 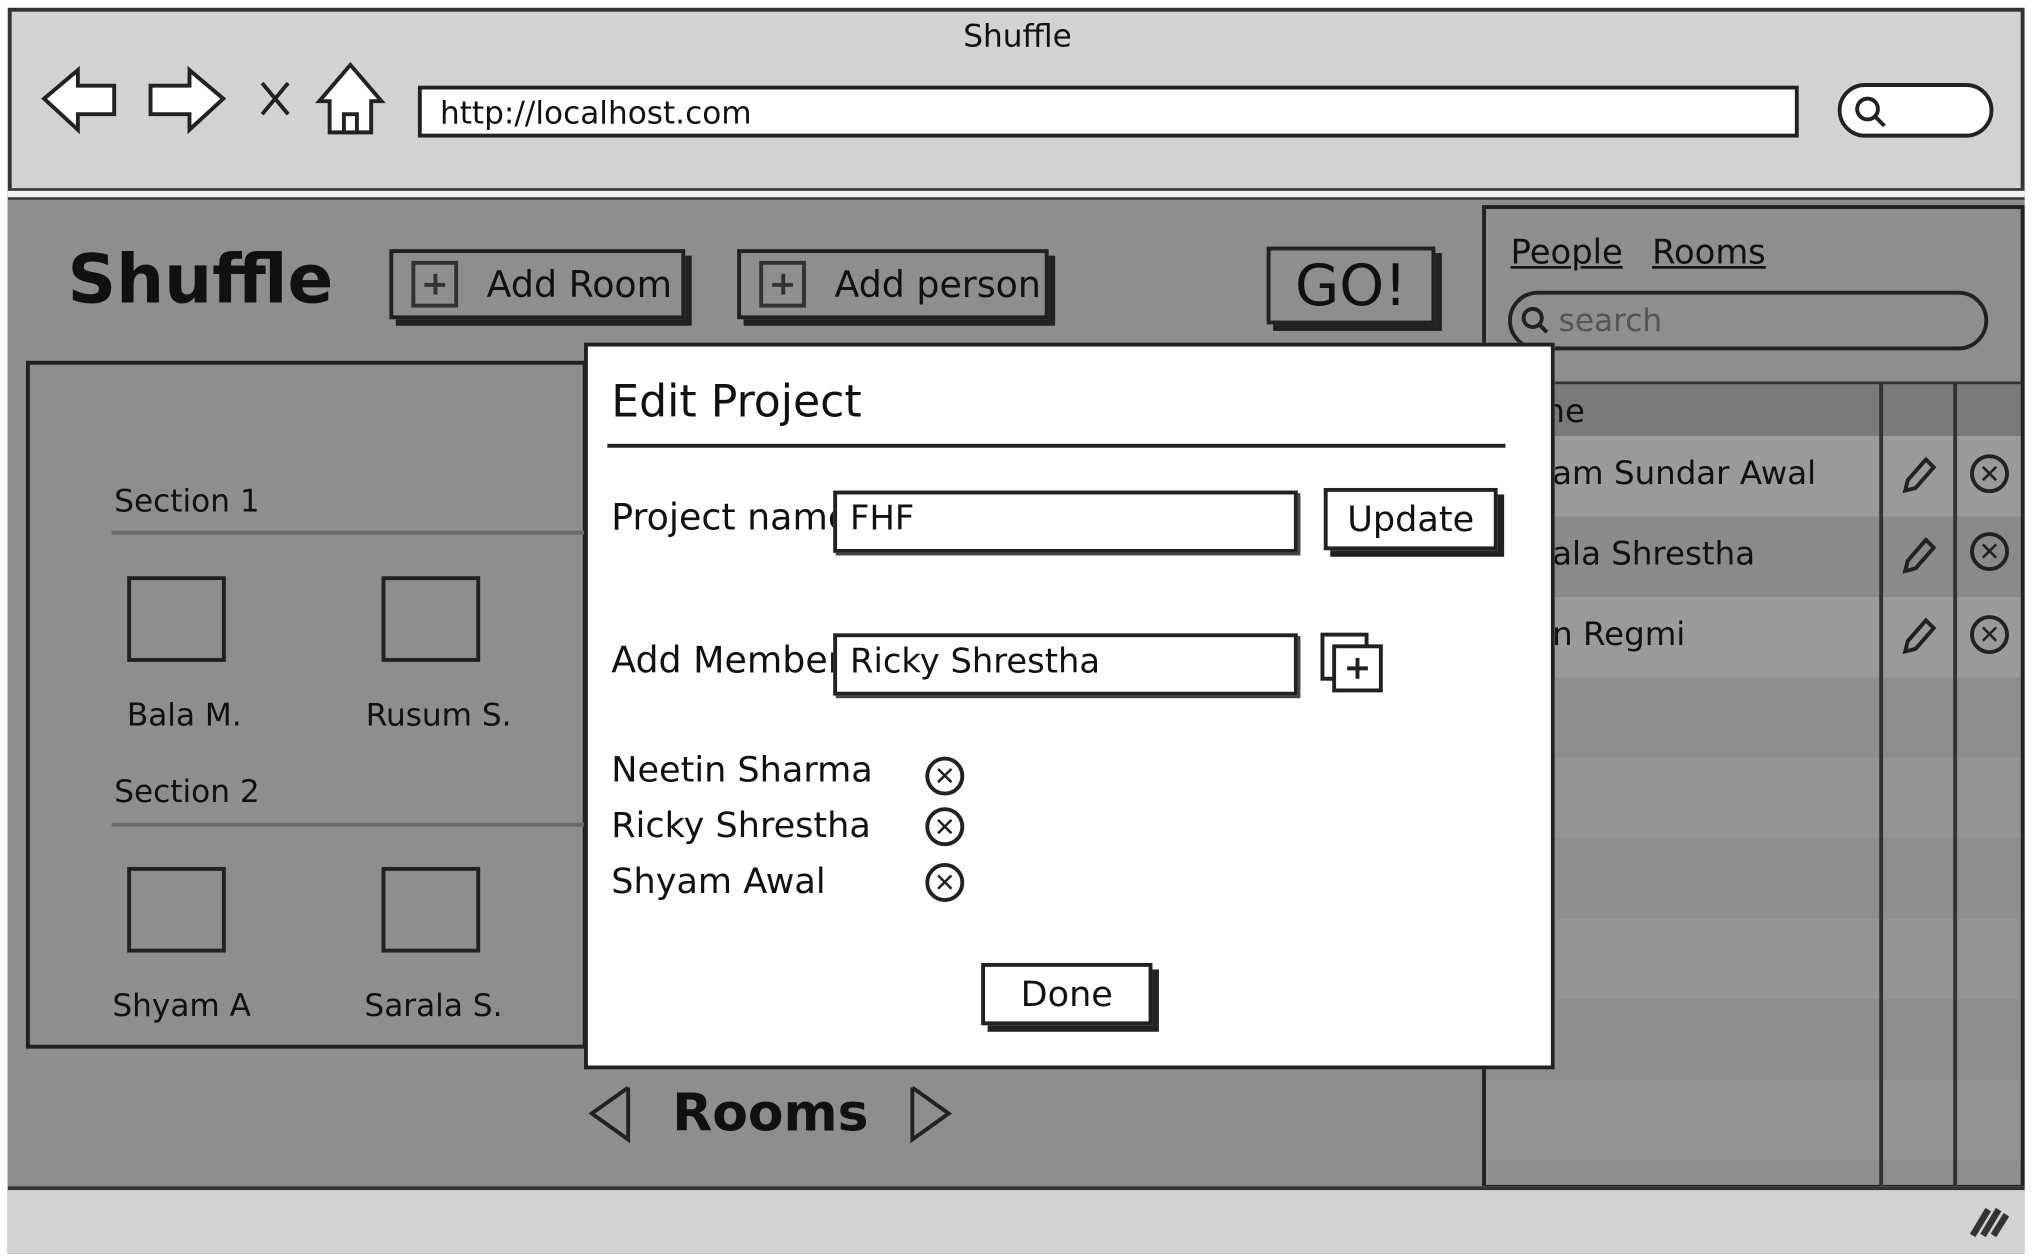 I want to click on dialog-title: Edit Project, so click(x=736, y=402).